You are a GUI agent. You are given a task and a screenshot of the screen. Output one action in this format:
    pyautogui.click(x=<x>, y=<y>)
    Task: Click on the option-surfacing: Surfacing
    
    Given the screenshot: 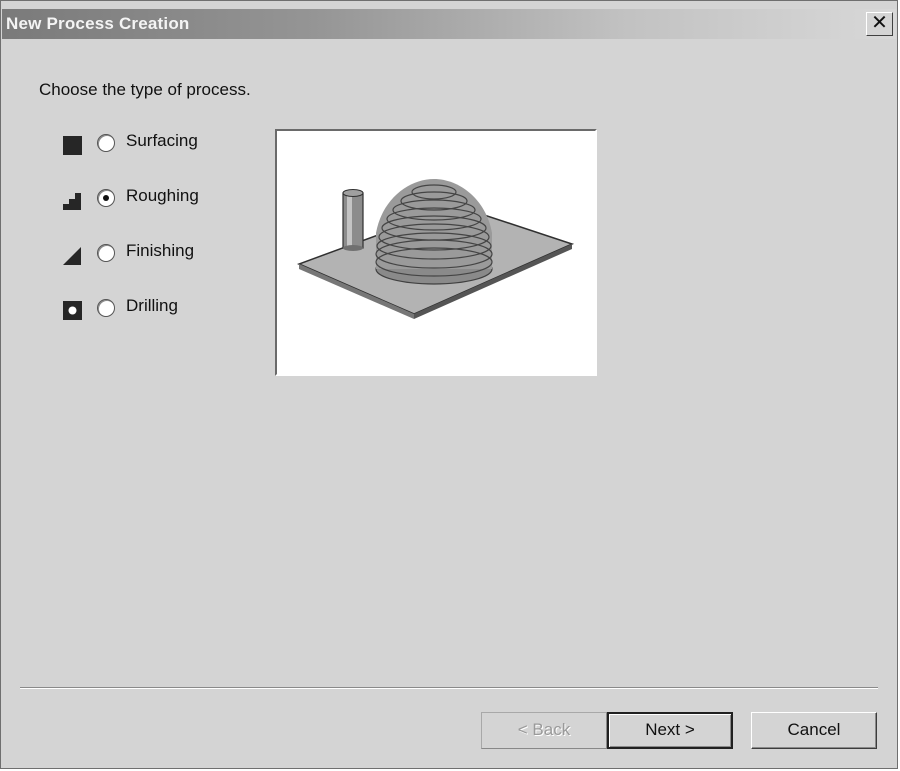 What is the action you would take?
    pyautogui.click(x=156, y=143)
    